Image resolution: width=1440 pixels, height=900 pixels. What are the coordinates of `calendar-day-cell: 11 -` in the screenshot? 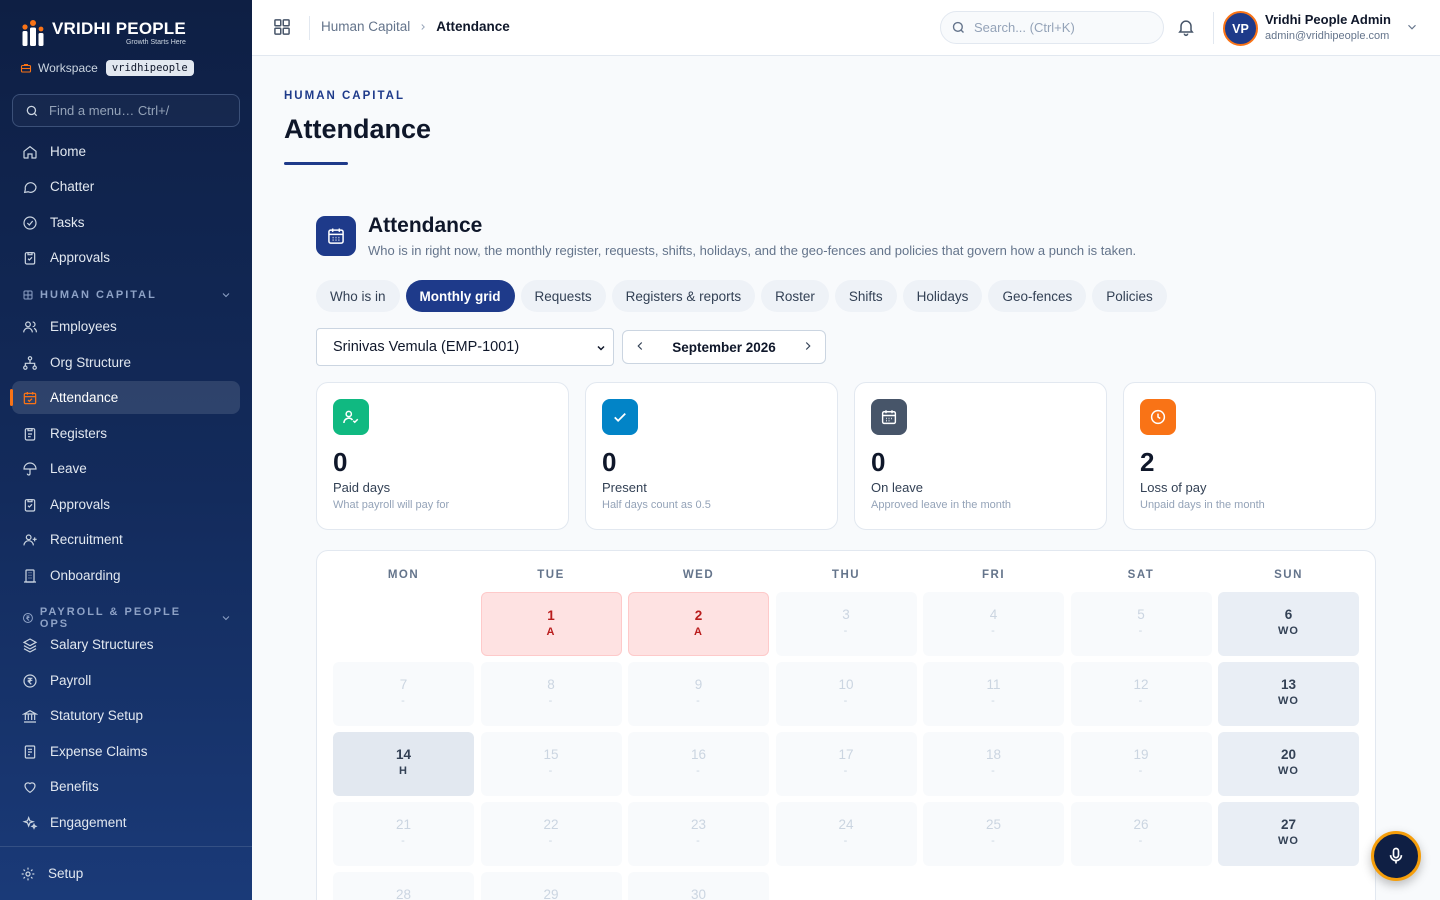 It's located at (993, 694).